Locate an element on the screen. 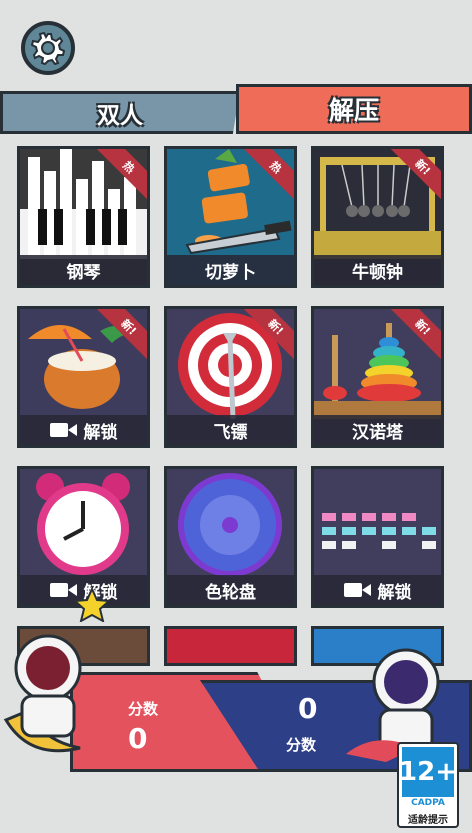 This screenshot has height=833, width=472. tile-label: 钢琴 is located at coordinates (83, 270).